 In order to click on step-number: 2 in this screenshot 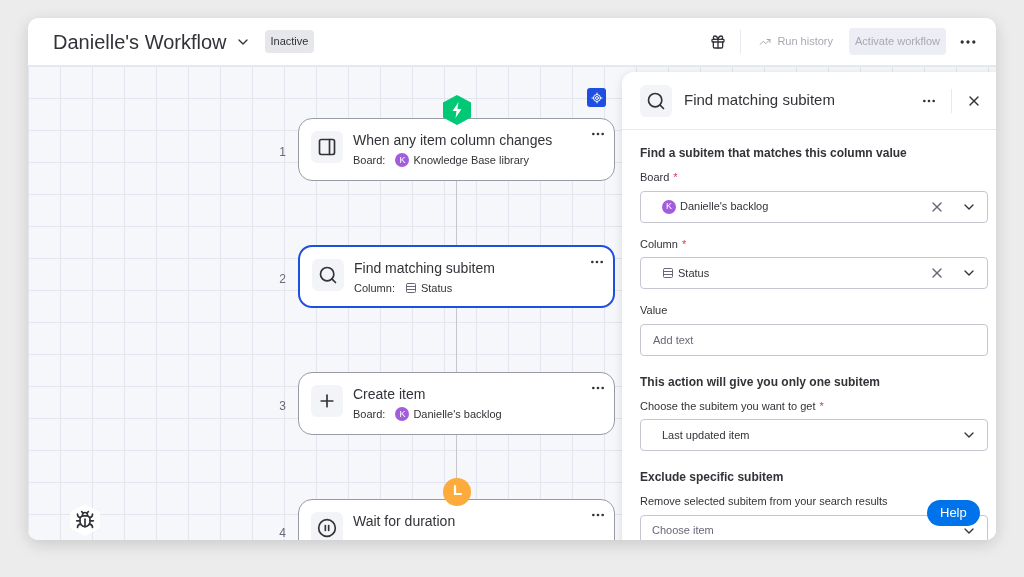, I will do `click(282, 279)`.